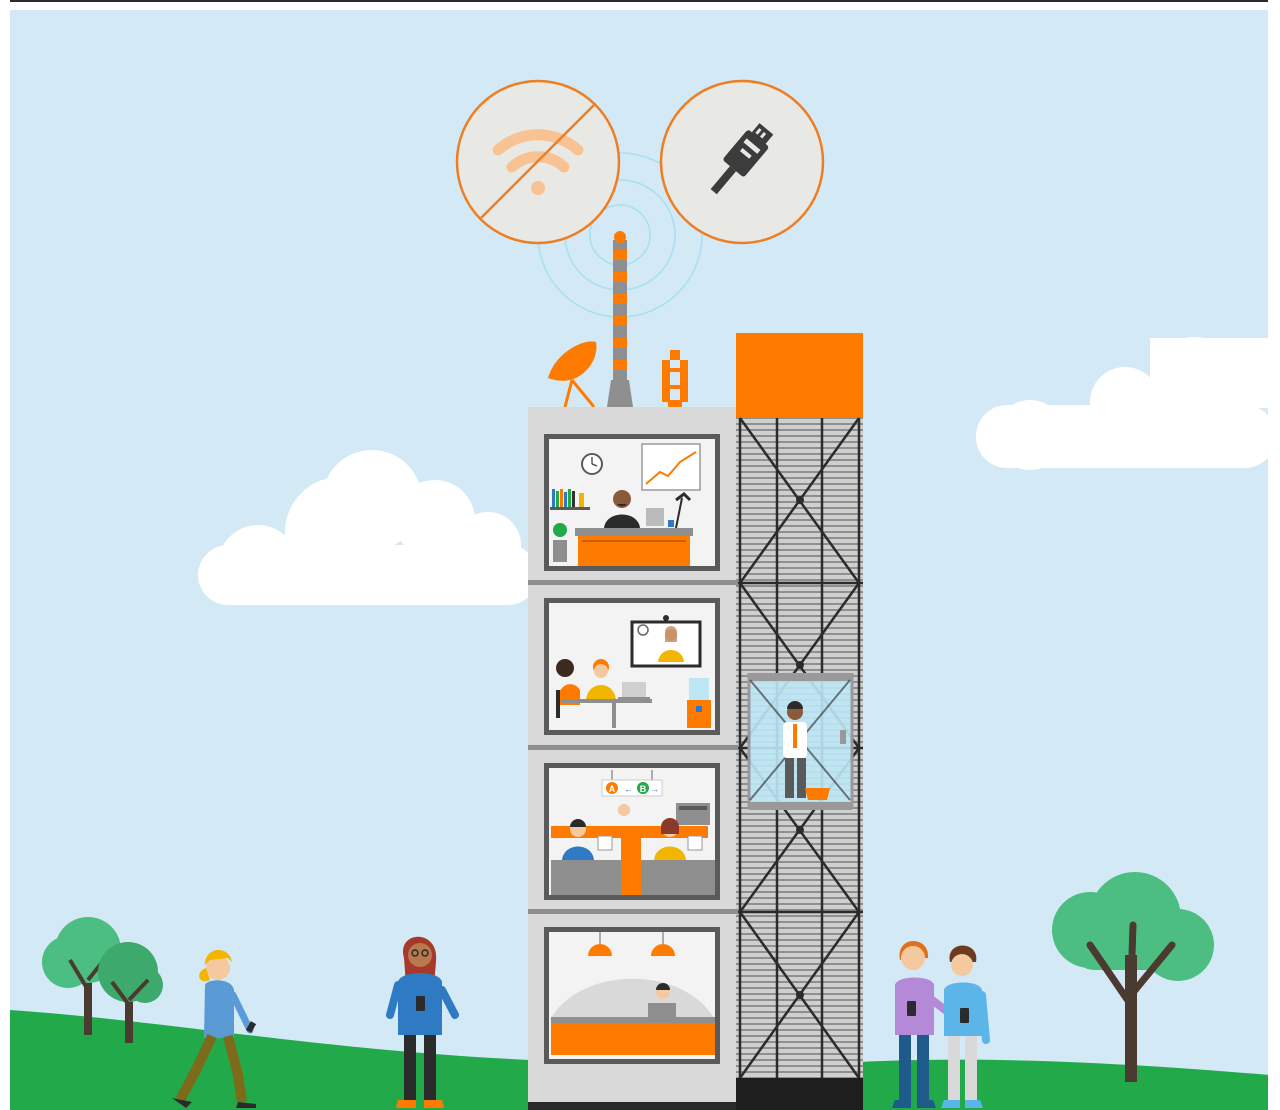 This screenshot has width=1280, height=1110. Describe the element at coordinates (666, 641) in the screenshot. I see `video-screen` at that location.